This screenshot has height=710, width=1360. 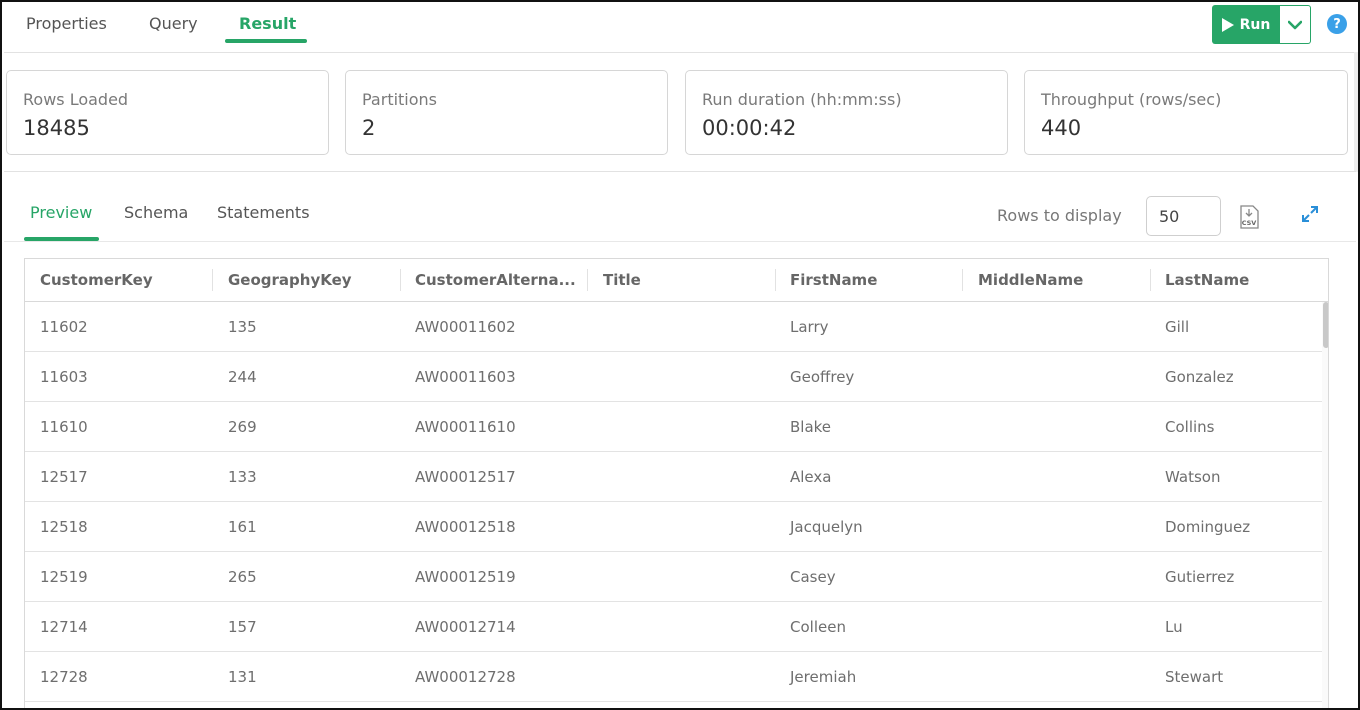 I want to click on run-options-button, so click(x=1295, y=24).